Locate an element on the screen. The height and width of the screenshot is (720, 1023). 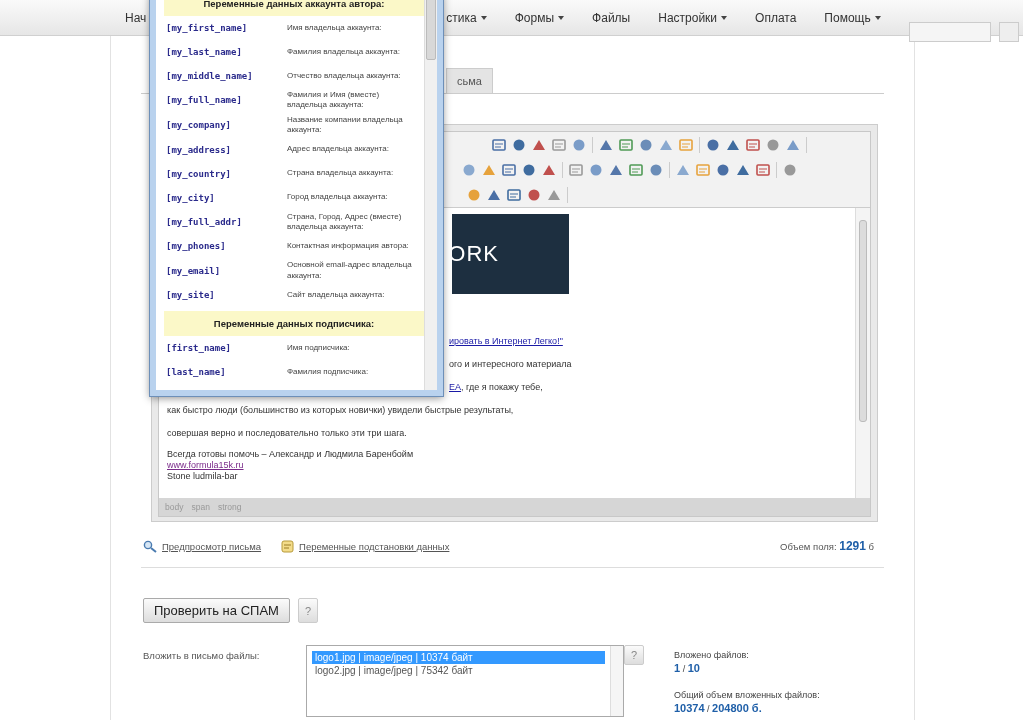
variable-name: [my_city] is located at coordinates (223, 197).